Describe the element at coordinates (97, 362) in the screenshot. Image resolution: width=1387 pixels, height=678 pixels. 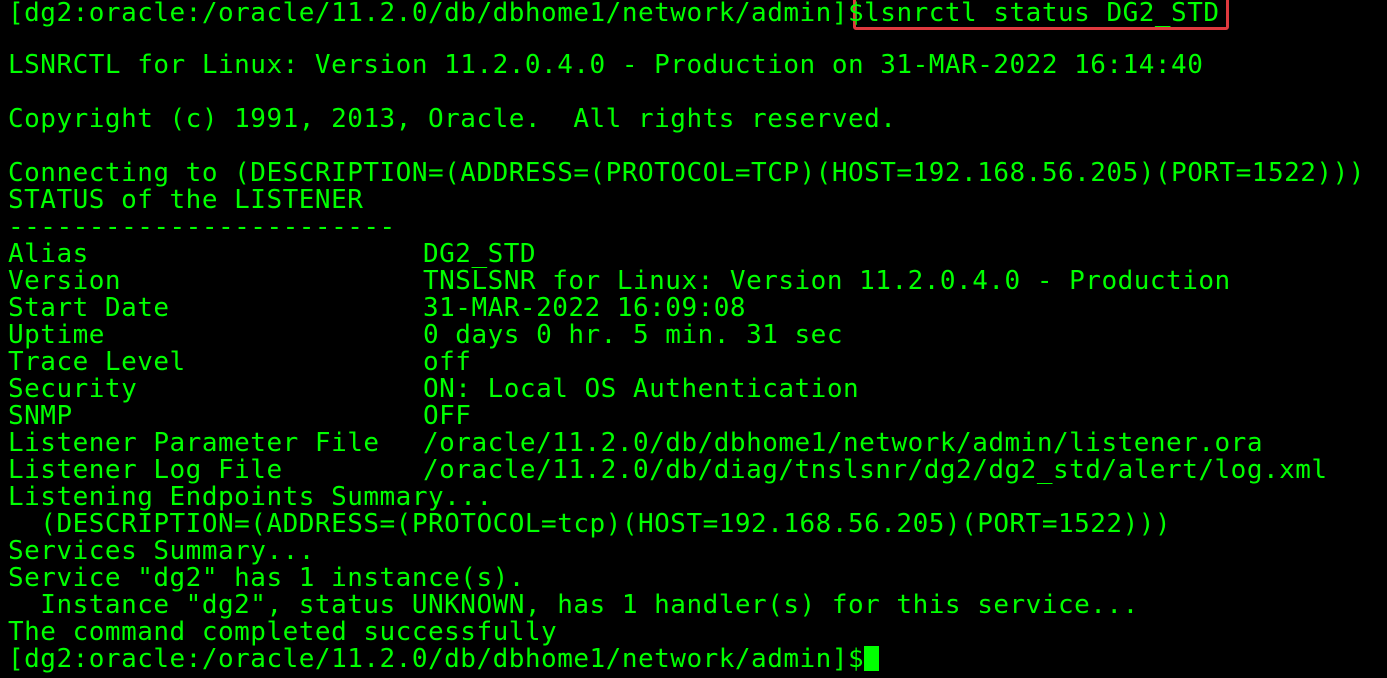
I see `field-key: Trace Level` at that location.